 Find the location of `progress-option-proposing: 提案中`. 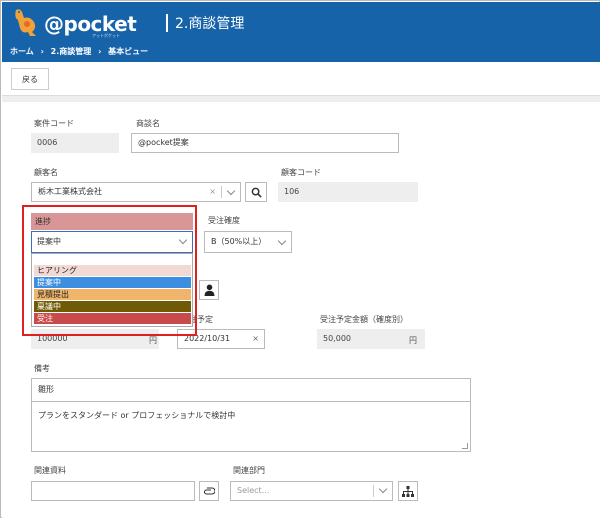

progress-option-proposing: 提案中 is located at coordinates (112, 282).